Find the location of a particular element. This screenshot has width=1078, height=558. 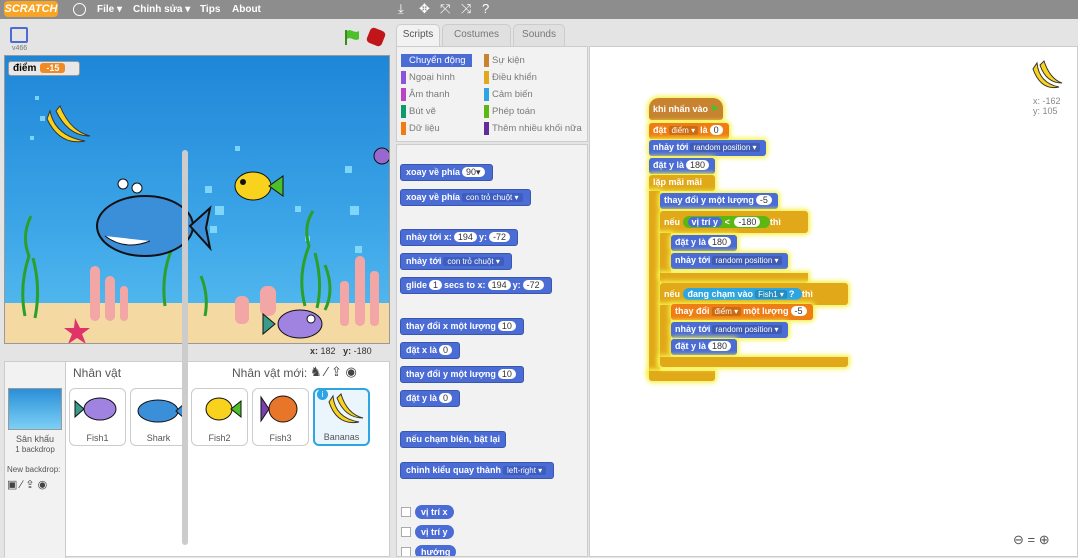

block-change-y: thay đổi y một lượng 10 is located at coordinates (462, 374).